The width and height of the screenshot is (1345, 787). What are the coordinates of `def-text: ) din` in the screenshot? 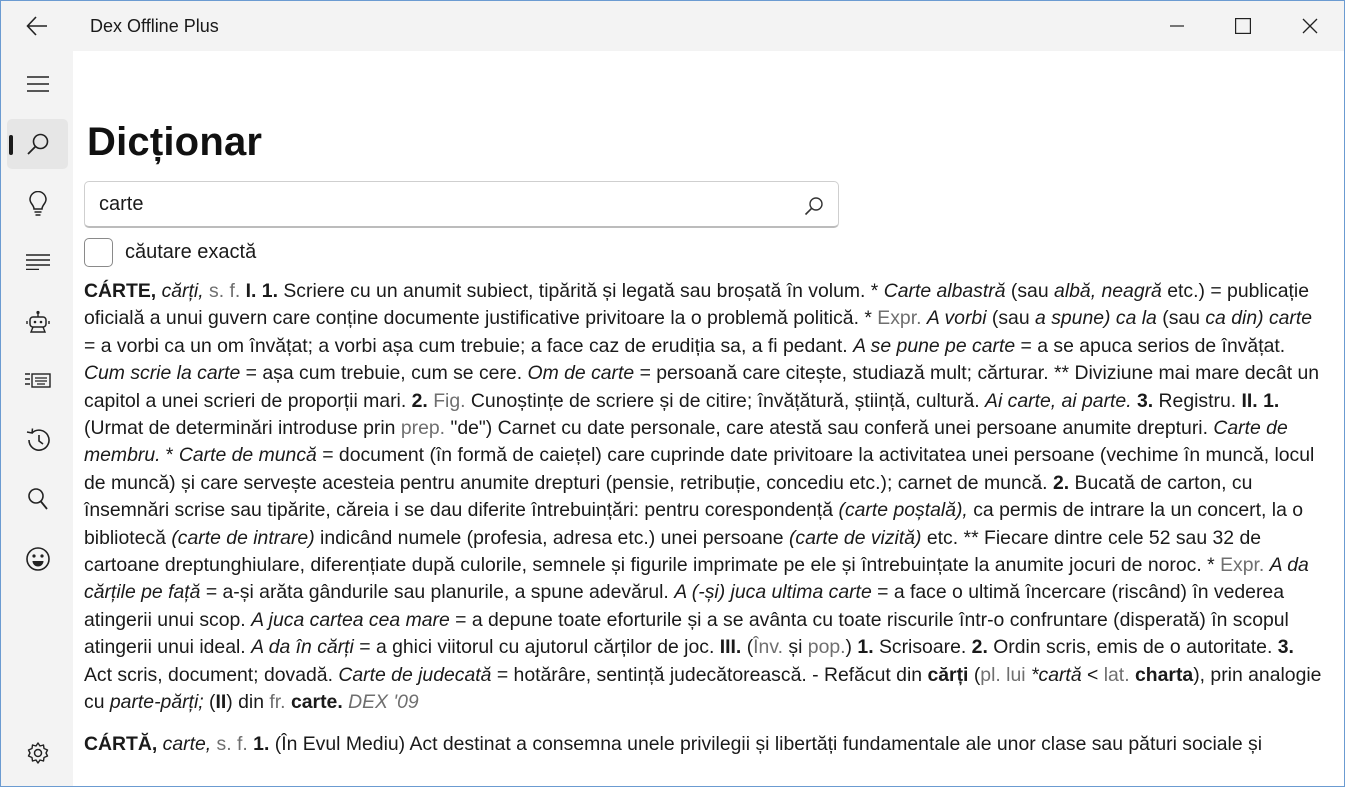 It's located at (245, 702).